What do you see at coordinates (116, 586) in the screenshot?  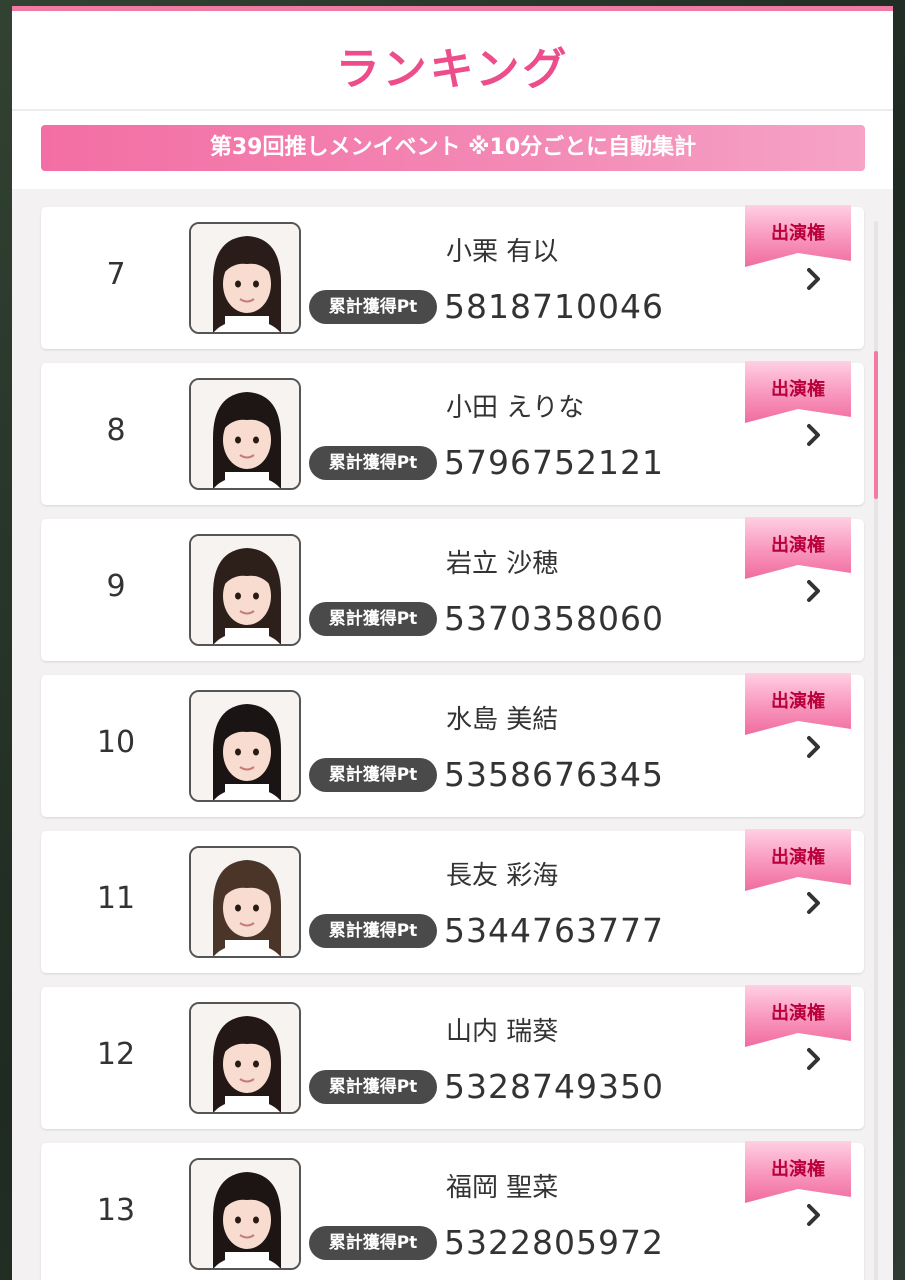 I see `rank-number: 9` at bounding box center [116, 586].